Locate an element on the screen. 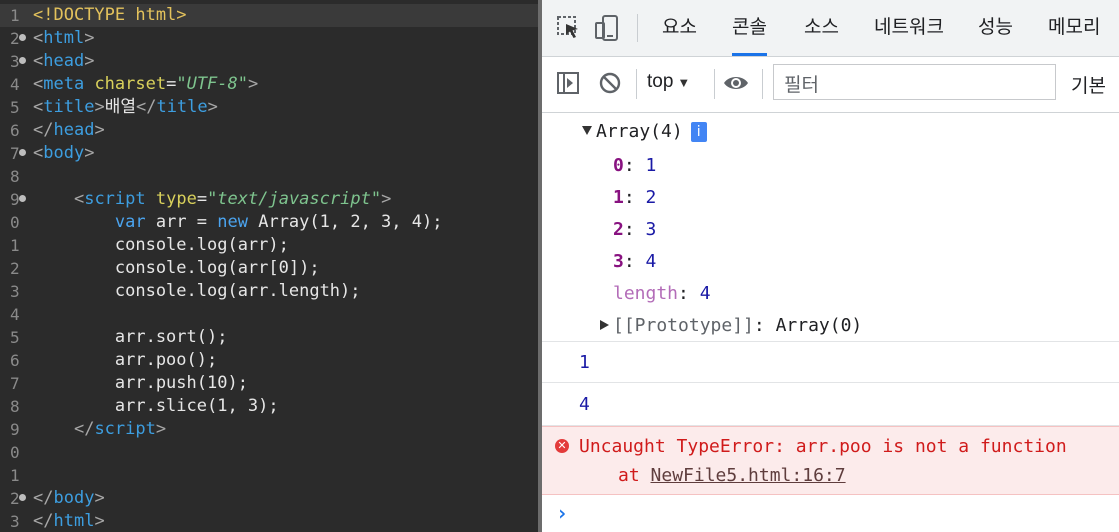  code-text: </html> is located at coordinates (69, 521).